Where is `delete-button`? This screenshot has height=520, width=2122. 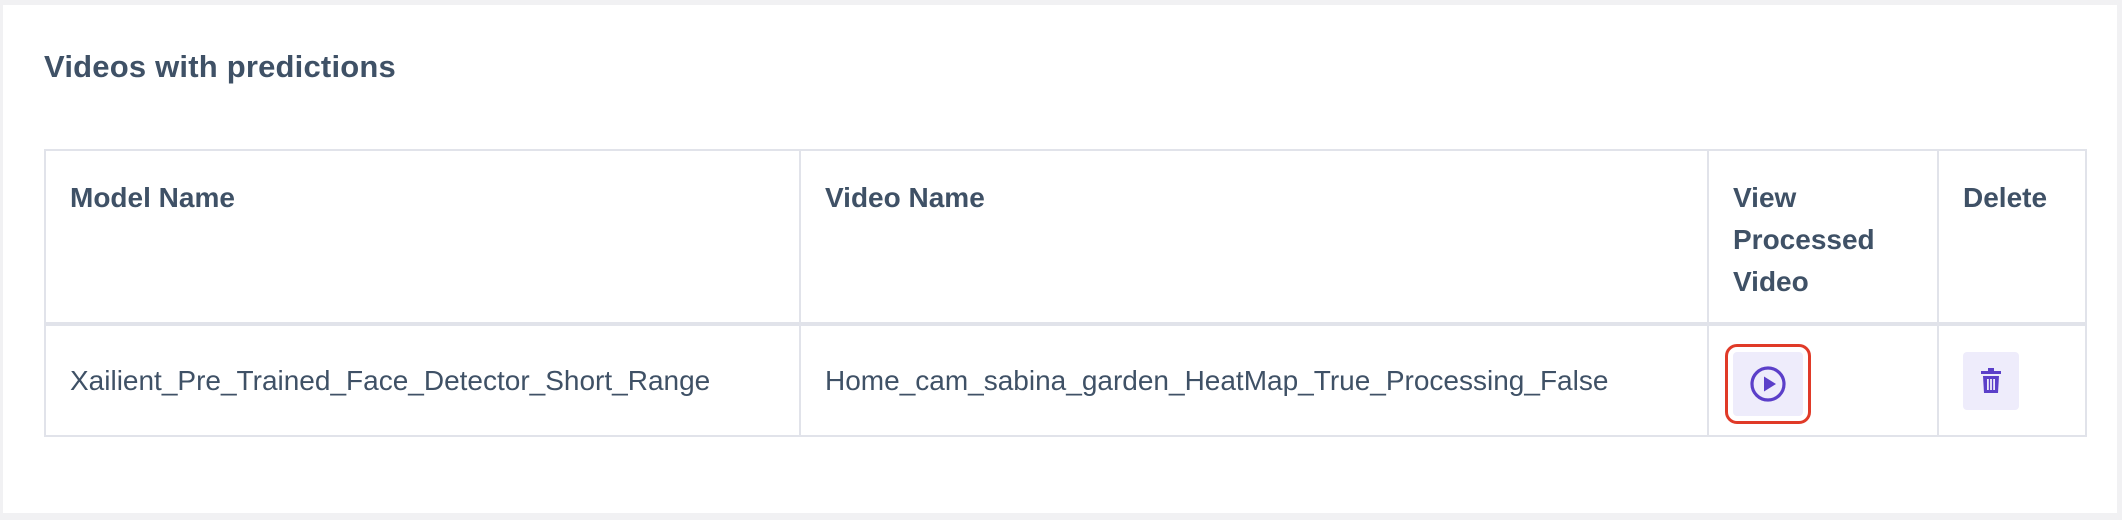 delete-button is located at coordinates (1991, 380).